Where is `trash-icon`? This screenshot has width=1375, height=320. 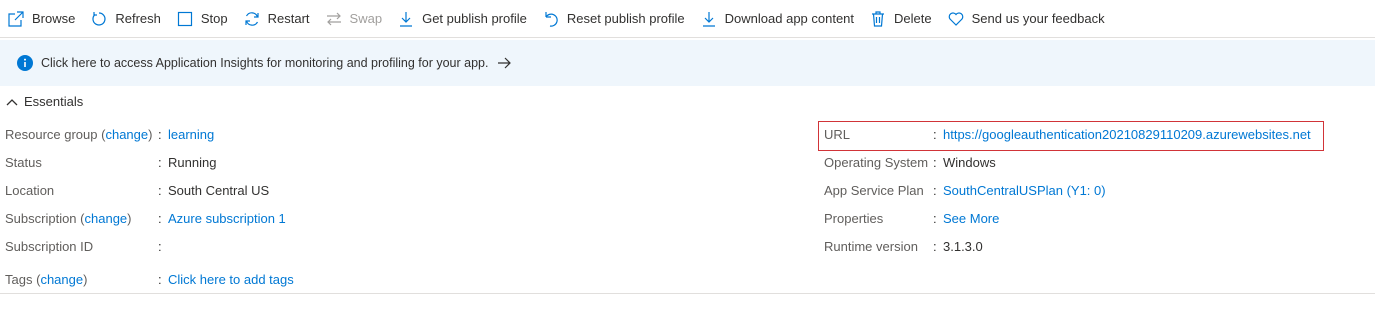
trash-icon is located at coordinates (878, 18).